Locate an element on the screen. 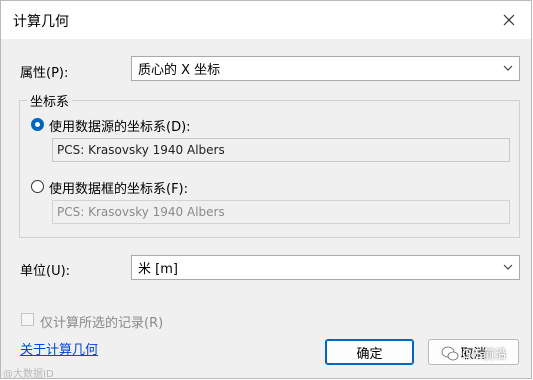  watermark-right: GIS前沿 is located at coordinates (473, 353).